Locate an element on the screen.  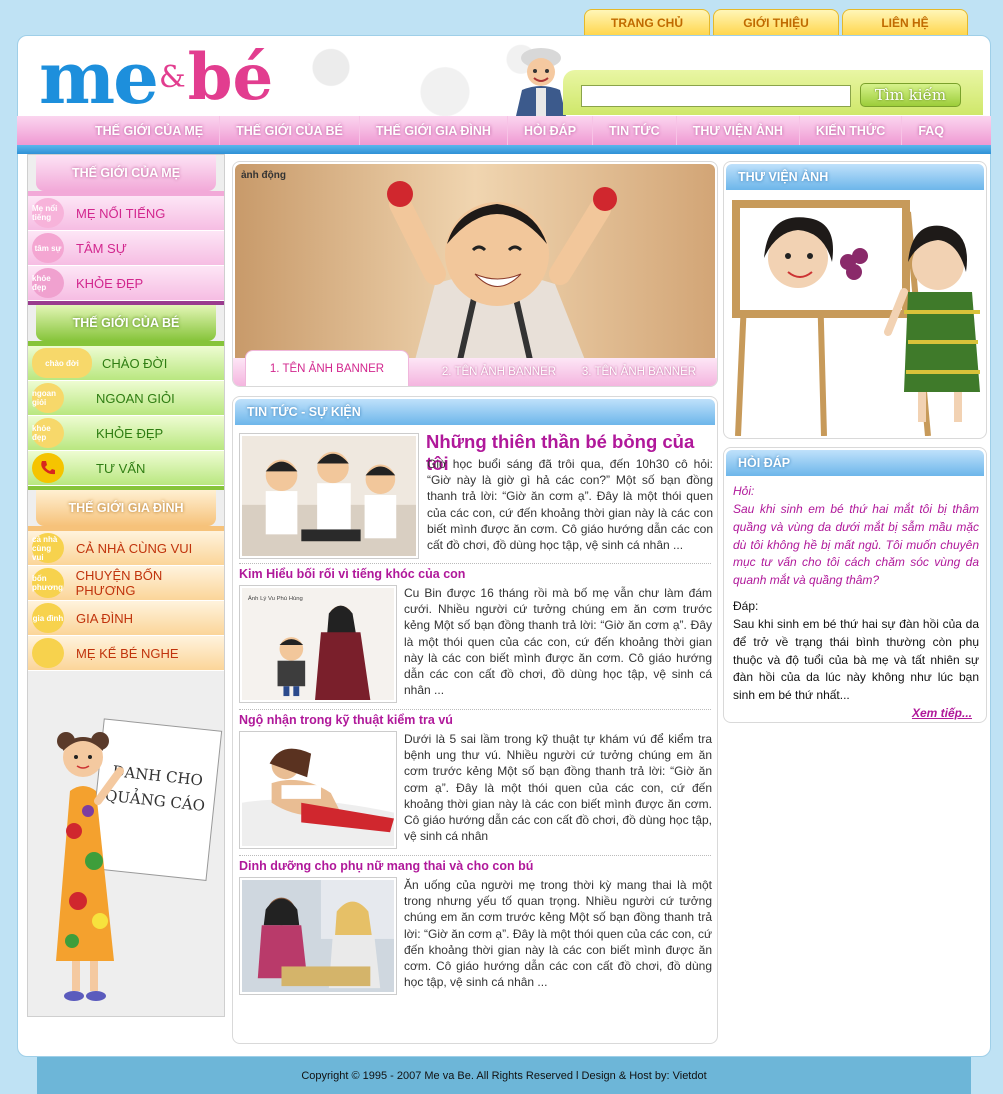
tab-about: GIỚI THIỆU is located at coordinates (776, 22).